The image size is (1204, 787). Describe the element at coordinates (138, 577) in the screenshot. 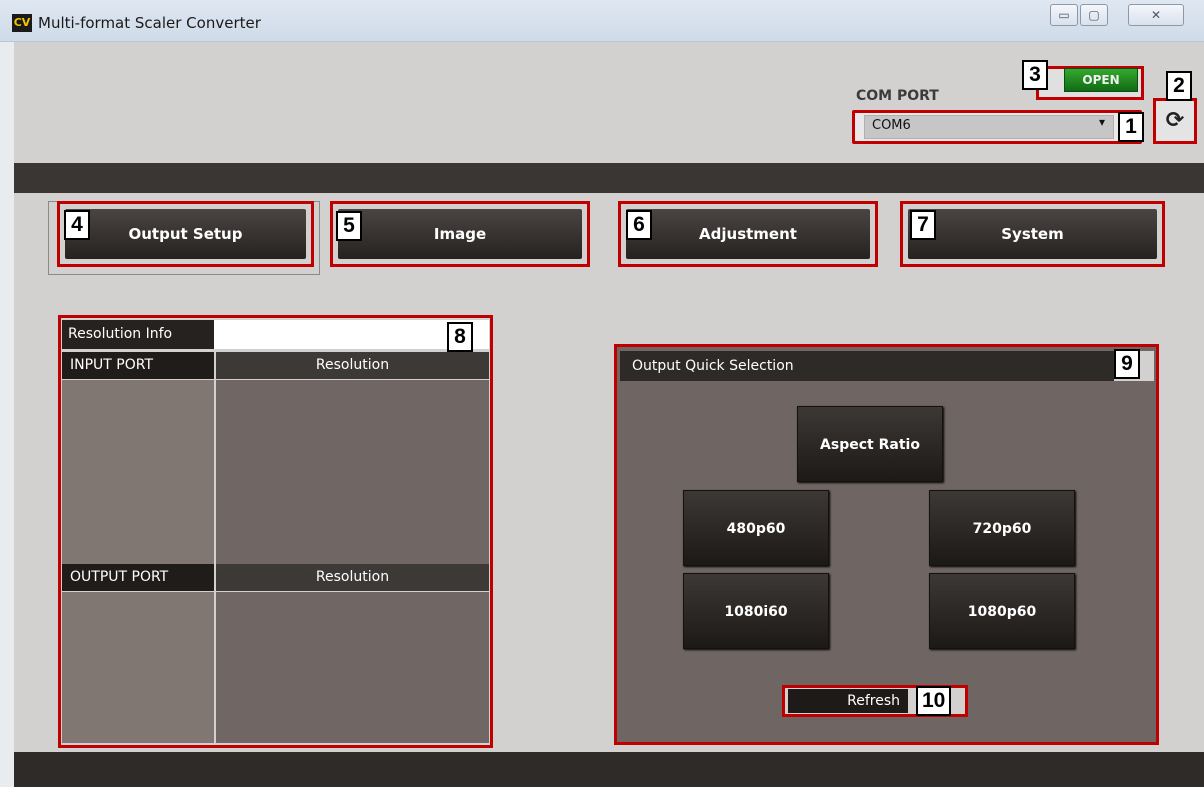

I see `output-port-header: OUTPUT PORT` at that location.